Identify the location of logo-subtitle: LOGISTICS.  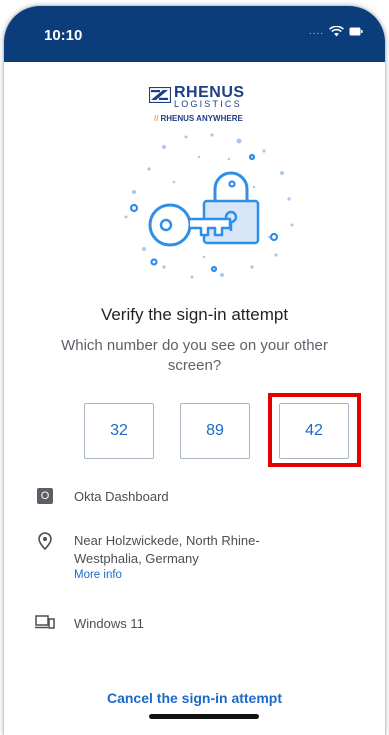
(208, 104).